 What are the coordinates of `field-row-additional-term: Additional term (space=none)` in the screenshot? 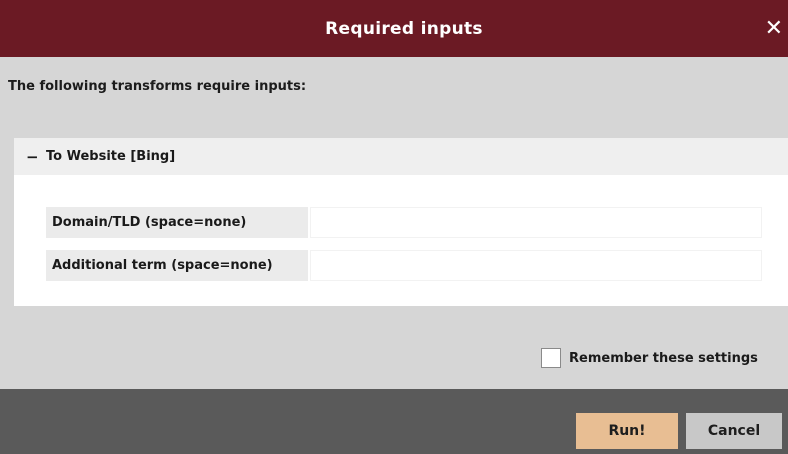 It's located at (404, 265).